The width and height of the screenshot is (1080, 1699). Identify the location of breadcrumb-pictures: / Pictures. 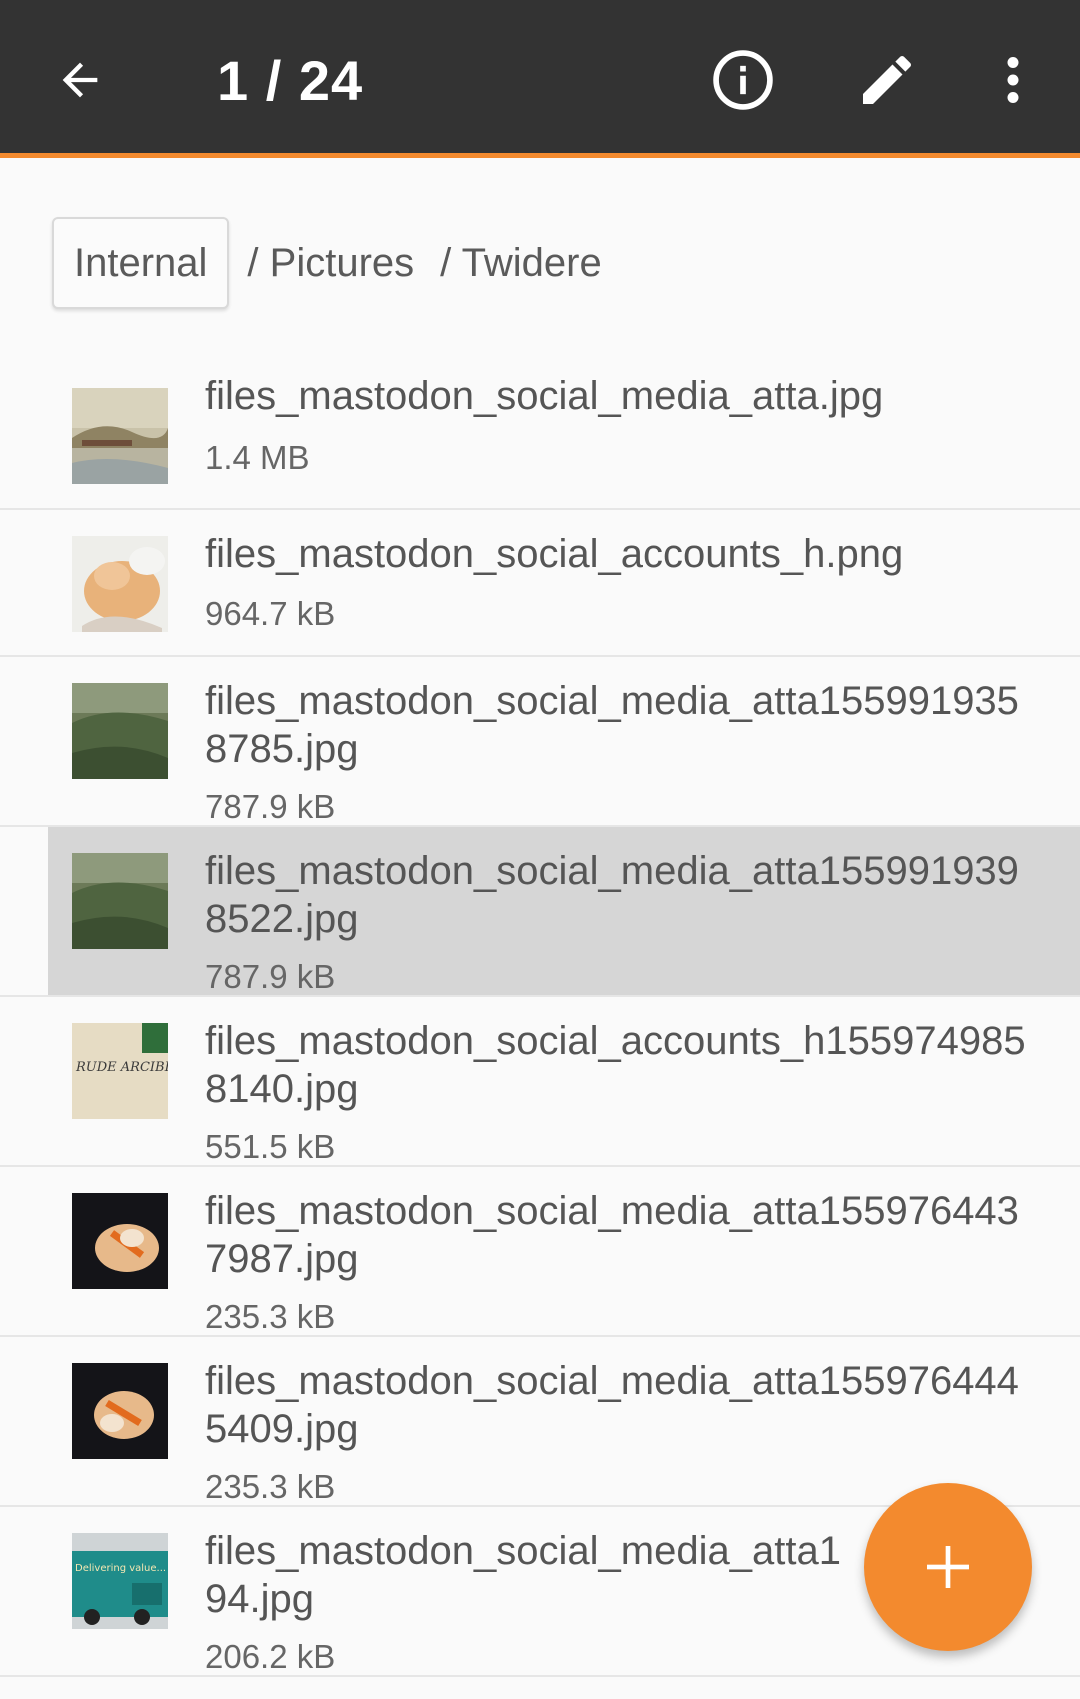
(330, 263).